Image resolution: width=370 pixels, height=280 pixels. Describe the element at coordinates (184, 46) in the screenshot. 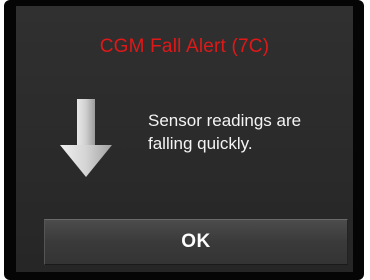

I see `alert-title: CGM Fall Alert (7C)` at that location.